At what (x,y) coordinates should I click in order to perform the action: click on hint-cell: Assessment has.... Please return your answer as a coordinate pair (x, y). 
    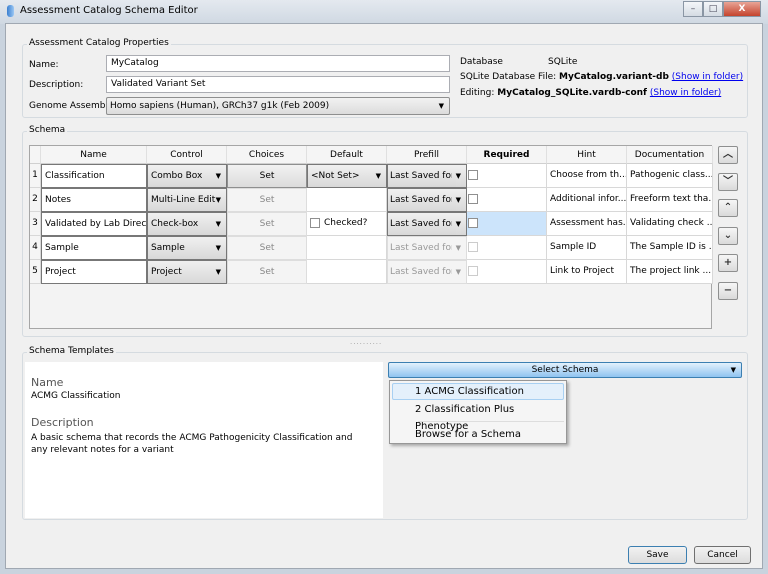
    Looking at the image, I should click on (587, 224).